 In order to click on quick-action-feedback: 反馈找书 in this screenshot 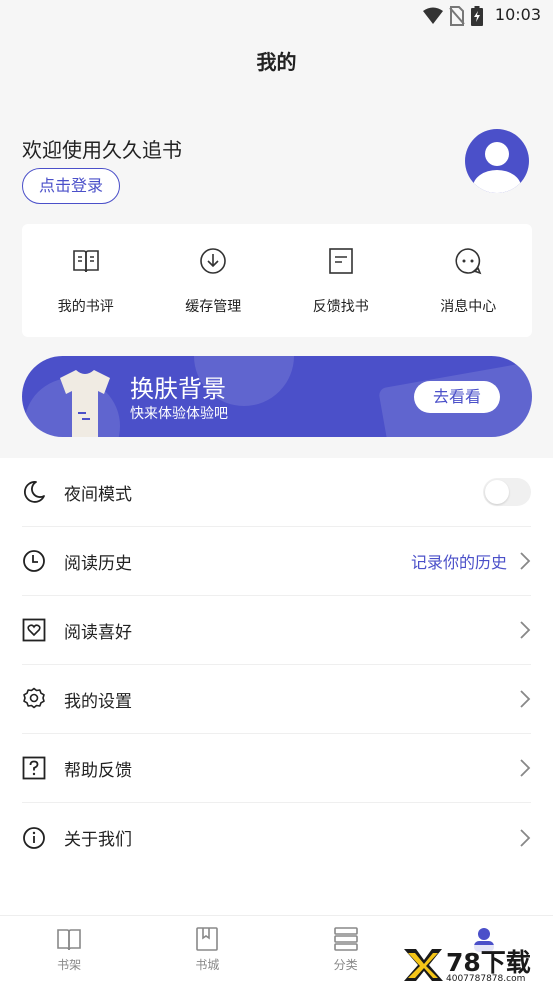, I will do `click(341, 280)`.